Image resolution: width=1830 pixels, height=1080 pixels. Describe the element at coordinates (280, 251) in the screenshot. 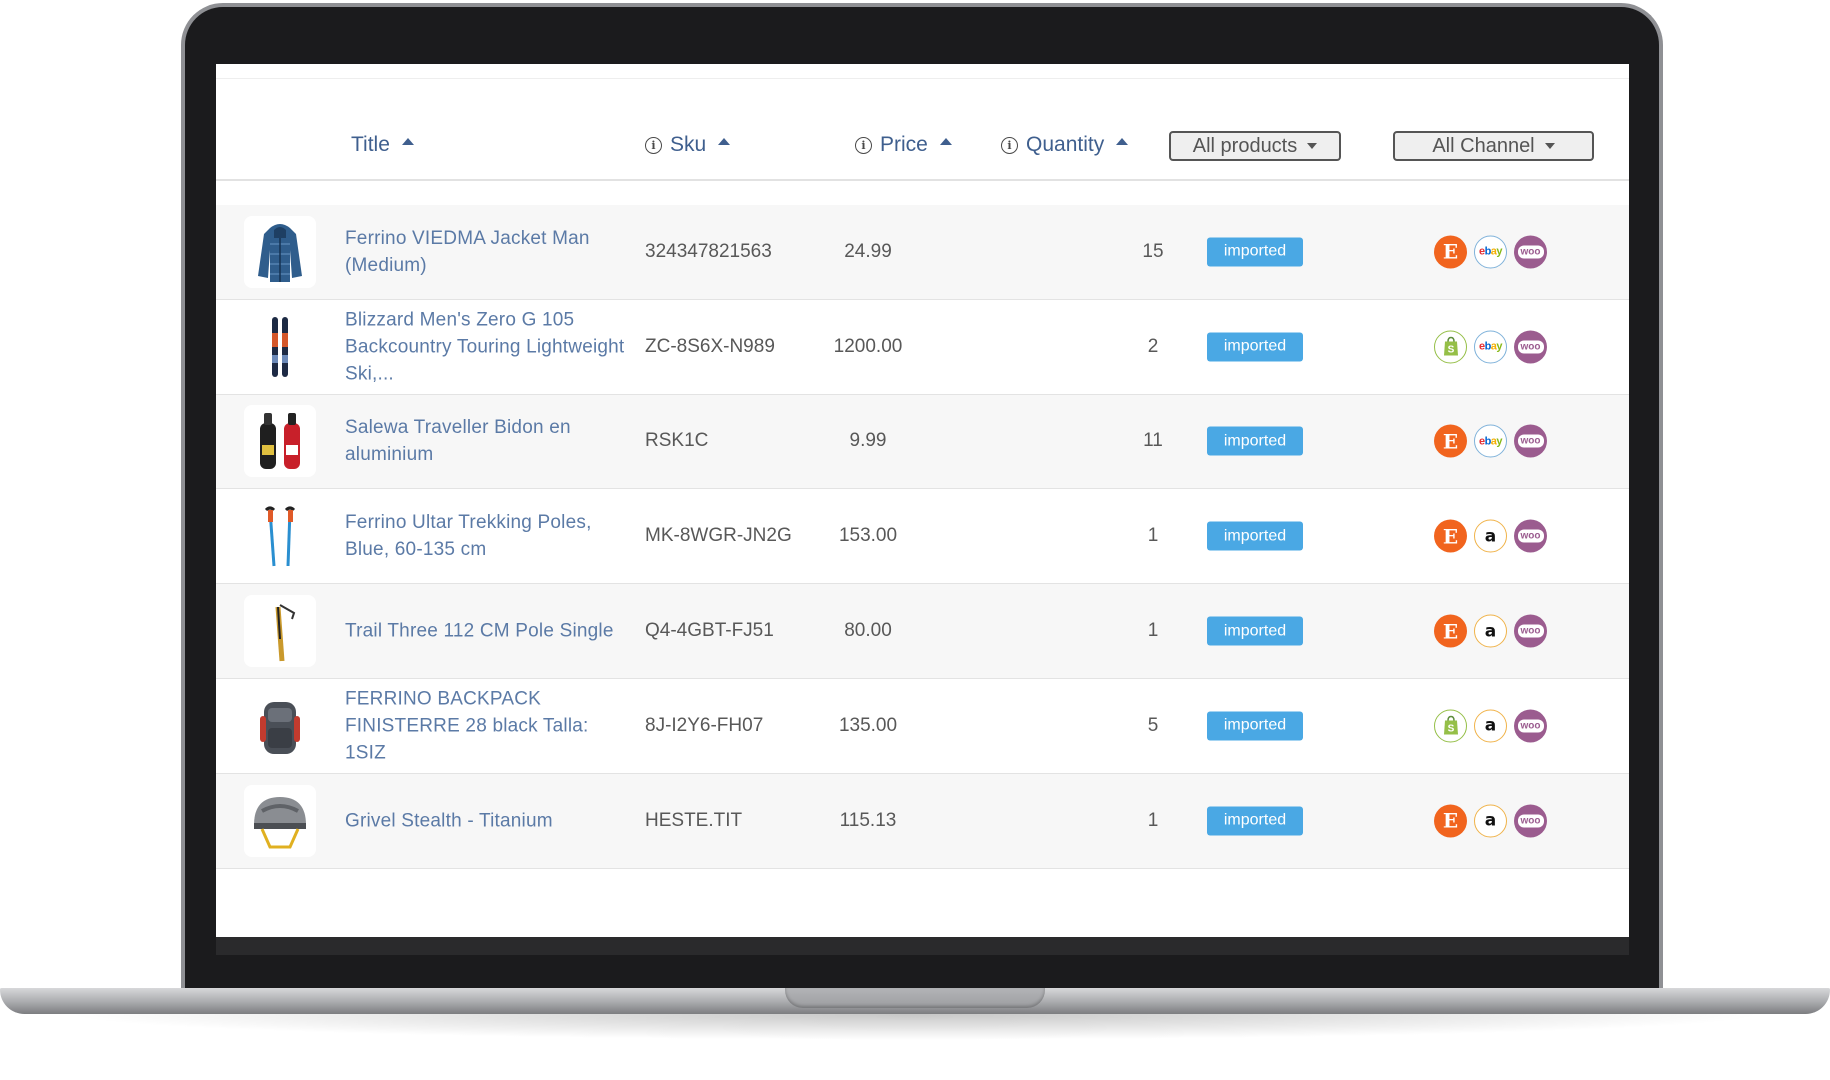

I see `jacket-image` at that location.